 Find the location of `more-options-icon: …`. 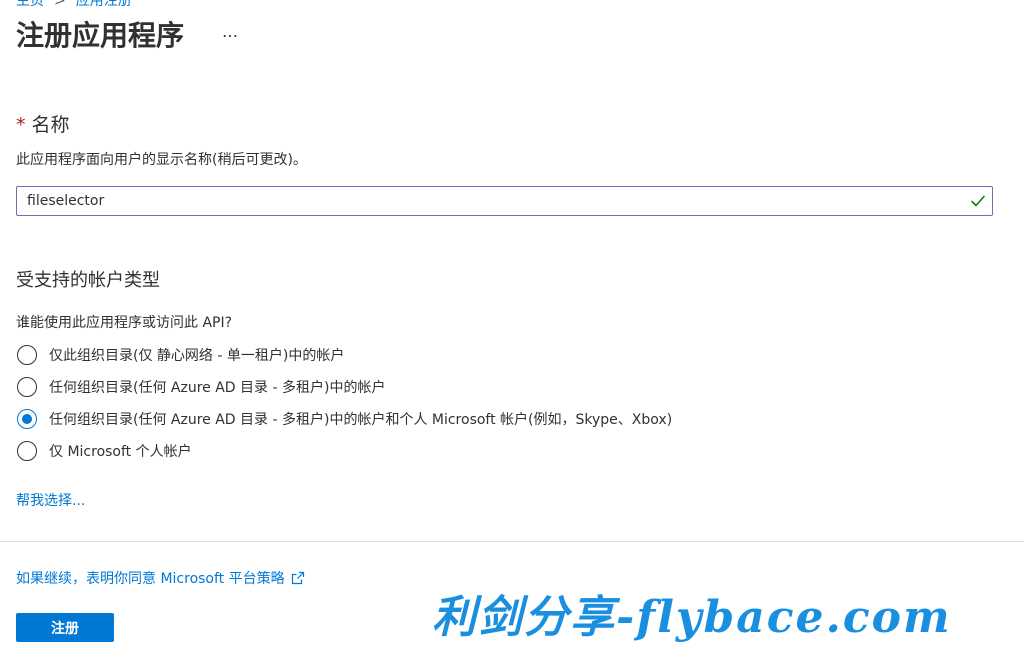

more-options-icon: … is located at coordinates (230, 31).